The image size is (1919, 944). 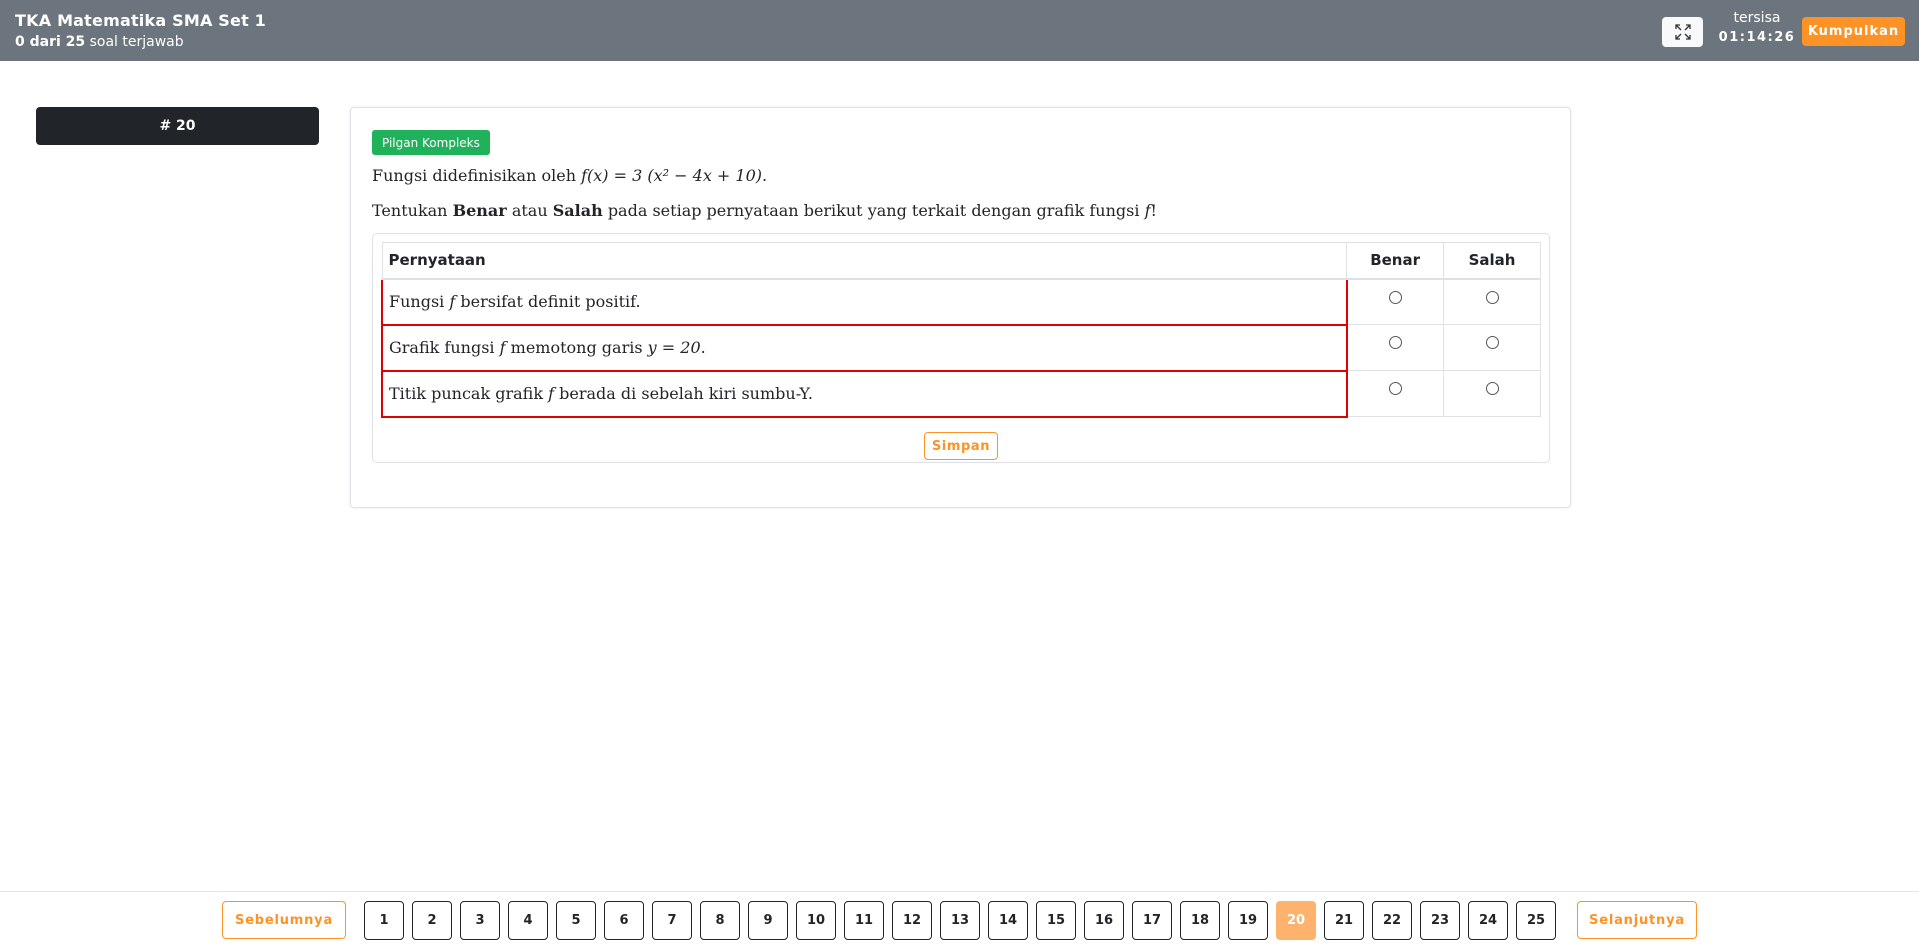 I want to click on page-button-18: 18, so click(x=1200, y=920).